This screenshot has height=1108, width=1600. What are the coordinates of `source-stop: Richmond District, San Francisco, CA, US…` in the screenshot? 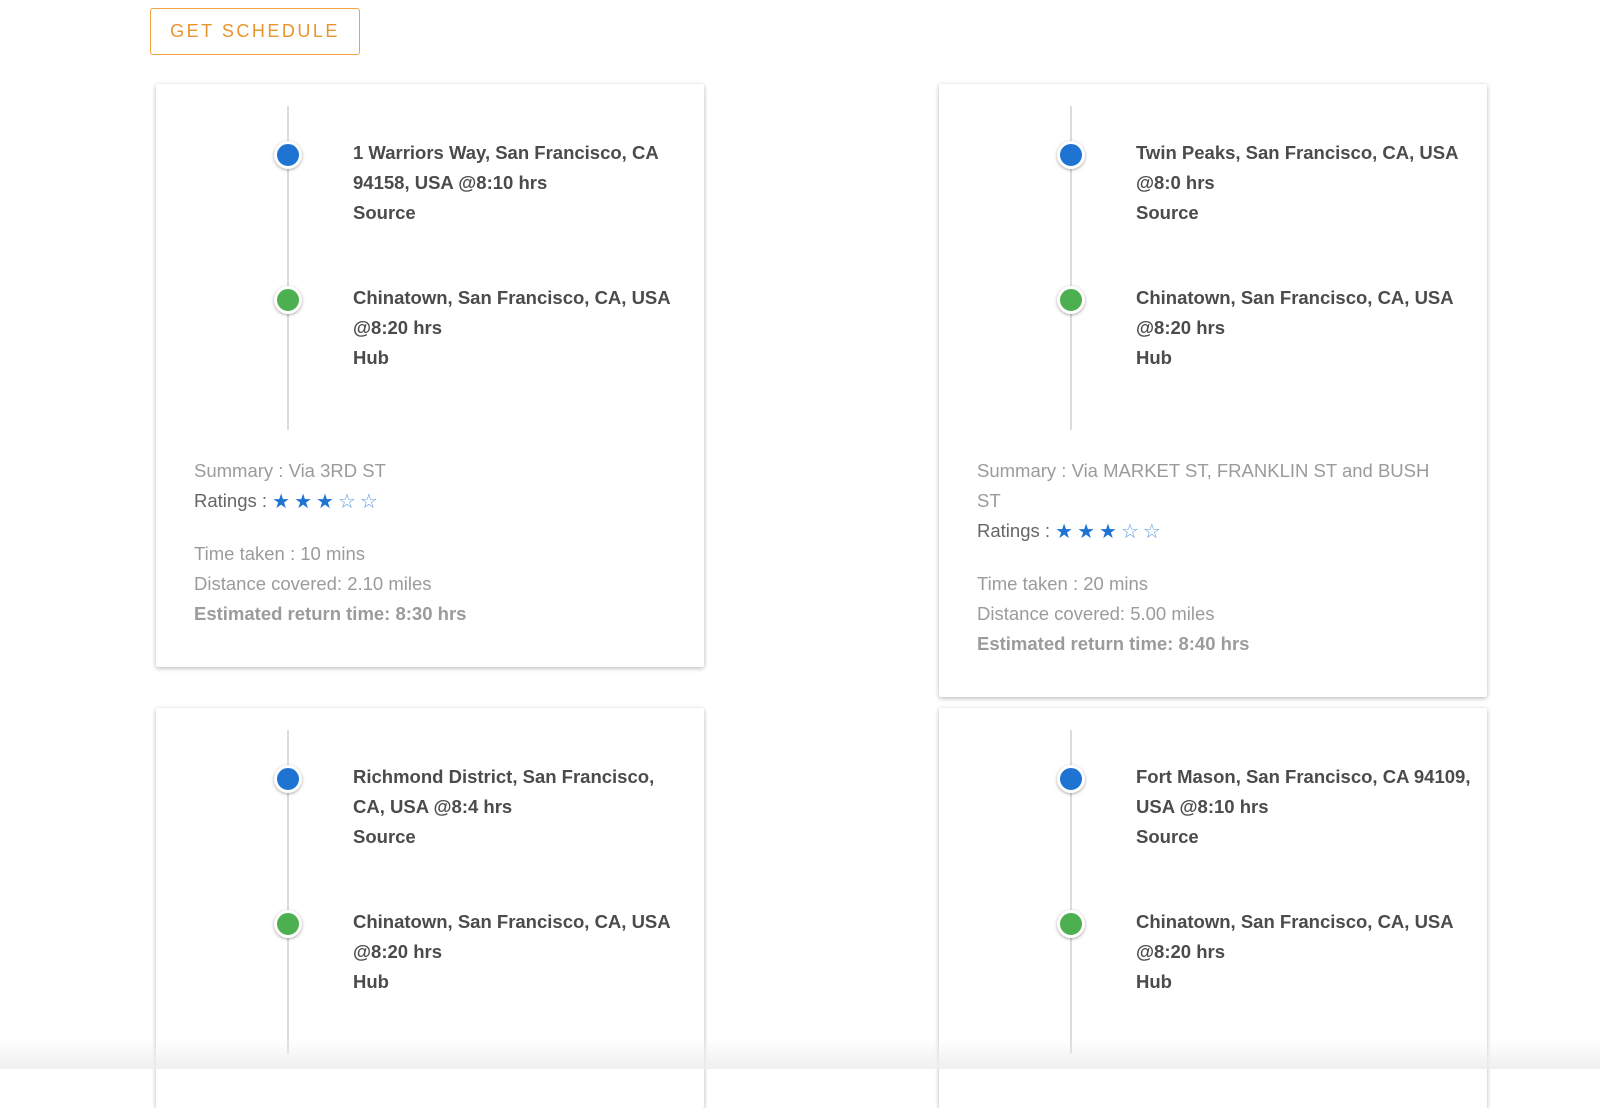 It's located at (520, 807).